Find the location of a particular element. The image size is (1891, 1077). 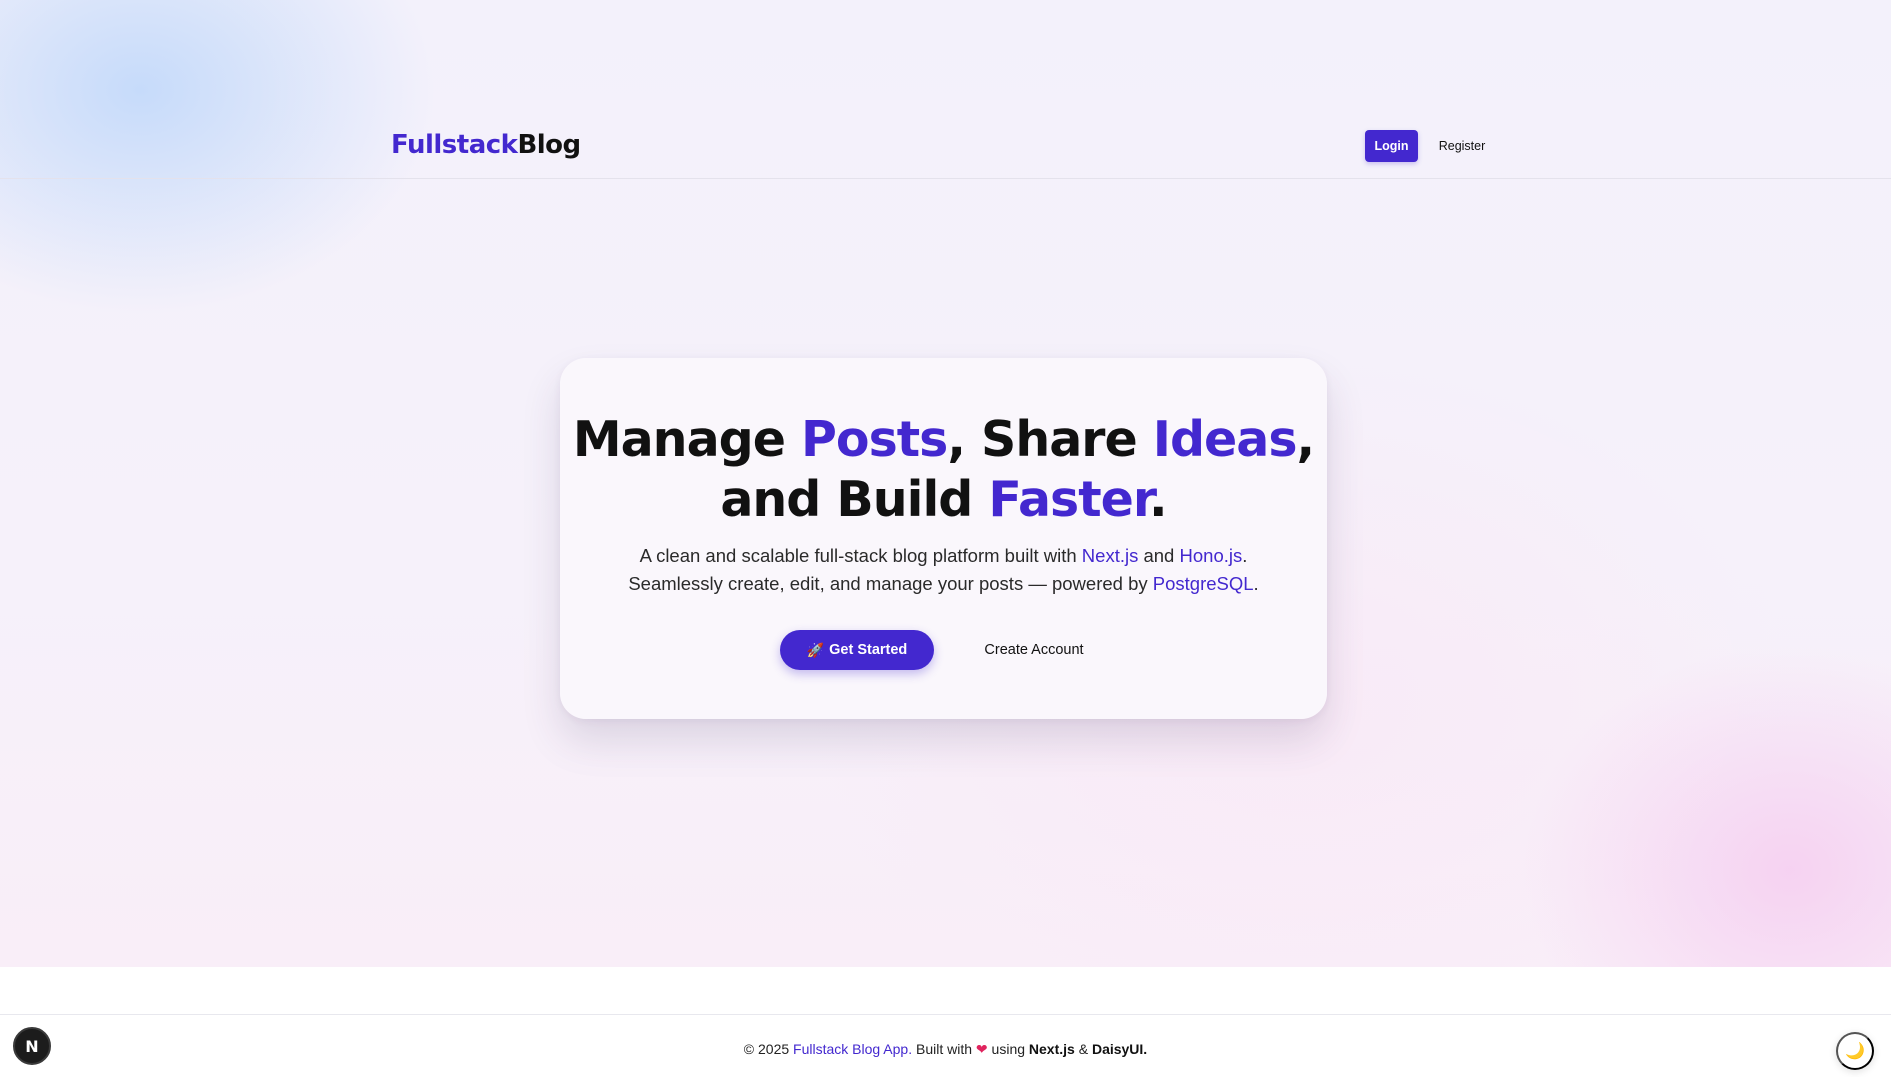

brand-logo: FullstackBlog is located at coordinates (486, 145).